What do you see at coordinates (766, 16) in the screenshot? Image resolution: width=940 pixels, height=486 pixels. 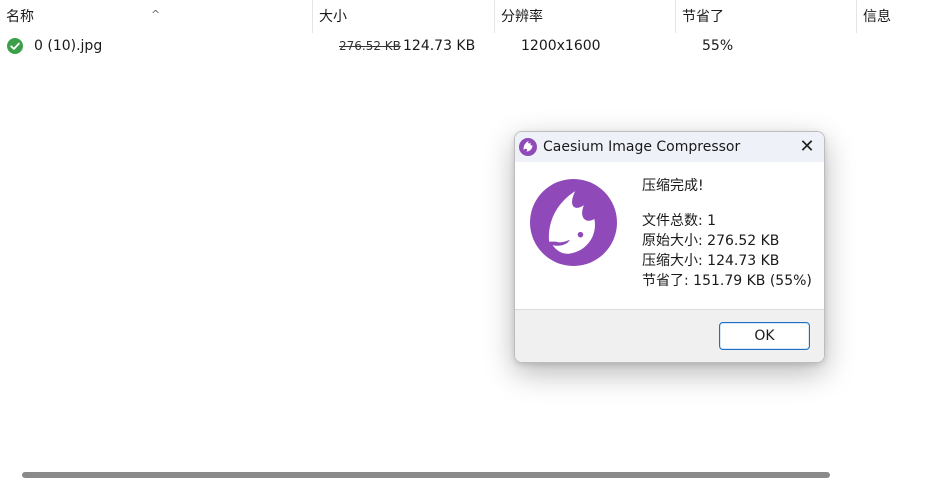 I see `column-header-saved: 节省了` at bounding box center [766, 16].